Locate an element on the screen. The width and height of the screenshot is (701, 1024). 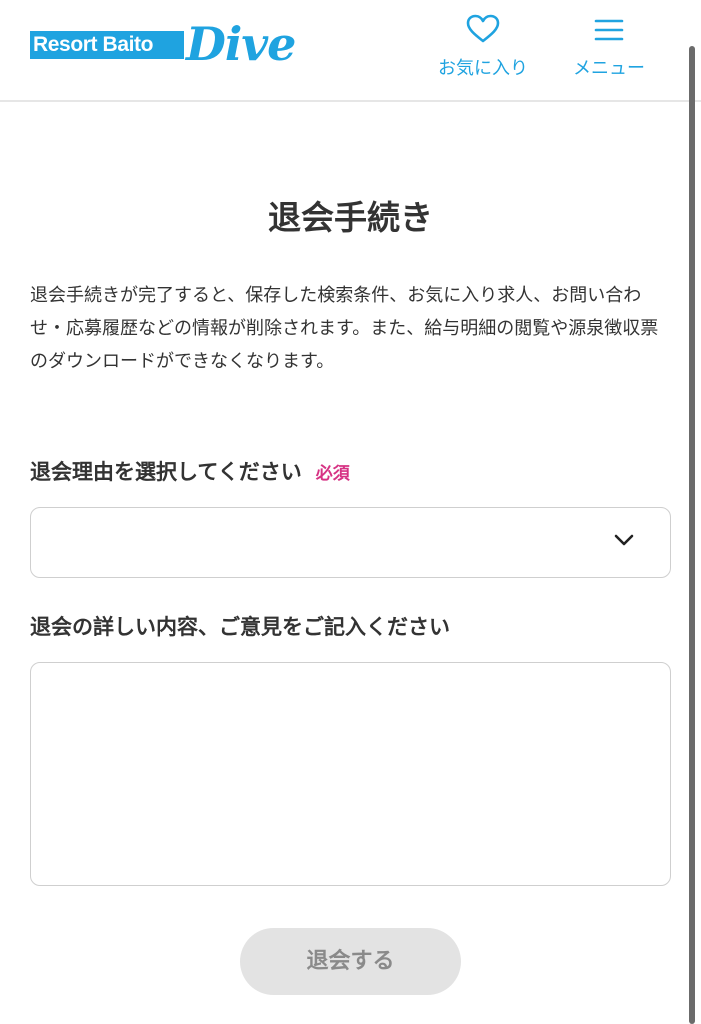
withdraw-button: 退会する is located at coordinates (350, 961).